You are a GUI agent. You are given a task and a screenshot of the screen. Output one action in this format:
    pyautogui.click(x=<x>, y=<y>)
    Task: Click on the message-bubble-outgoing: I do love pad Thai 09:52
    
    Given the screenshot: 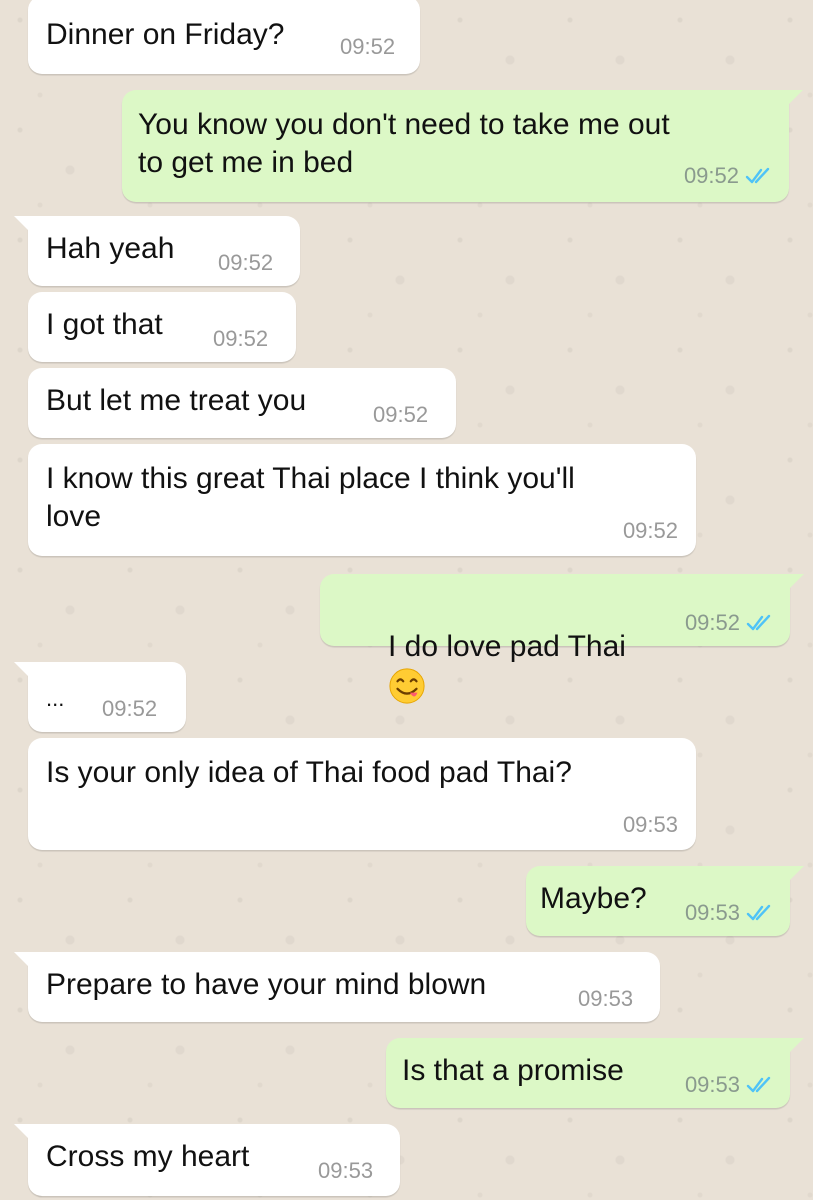 What is the action you would take?
    pyautogui.click(x=562, y=639)
    